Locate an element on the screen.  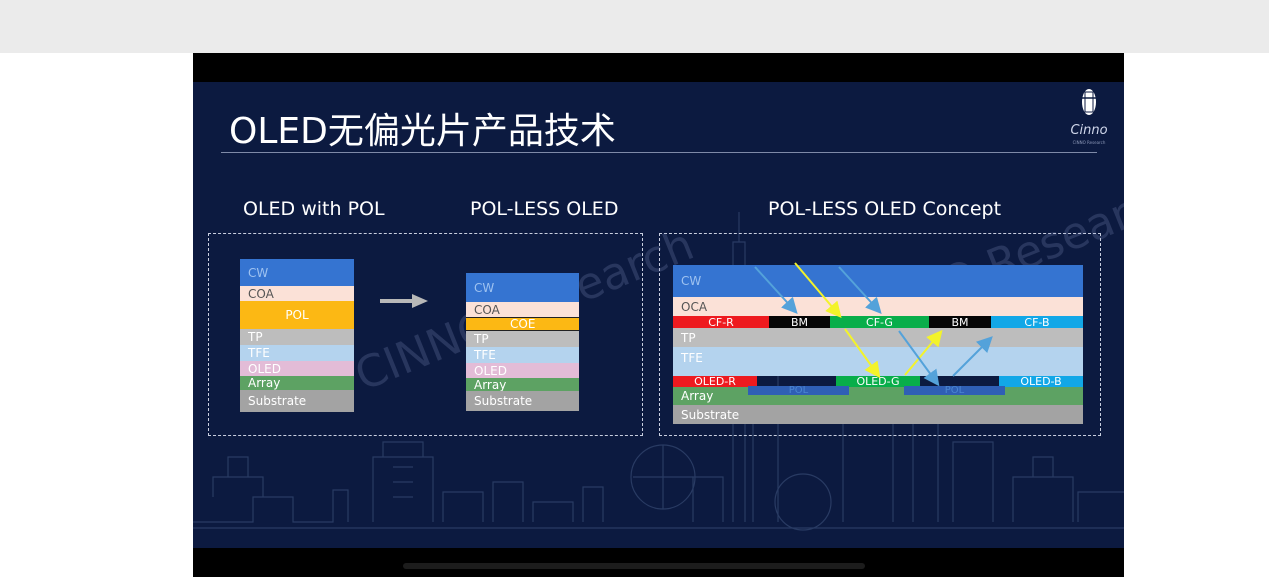
heading-oled-with-pol: OLED with POL is located at coordinates (314, 209).